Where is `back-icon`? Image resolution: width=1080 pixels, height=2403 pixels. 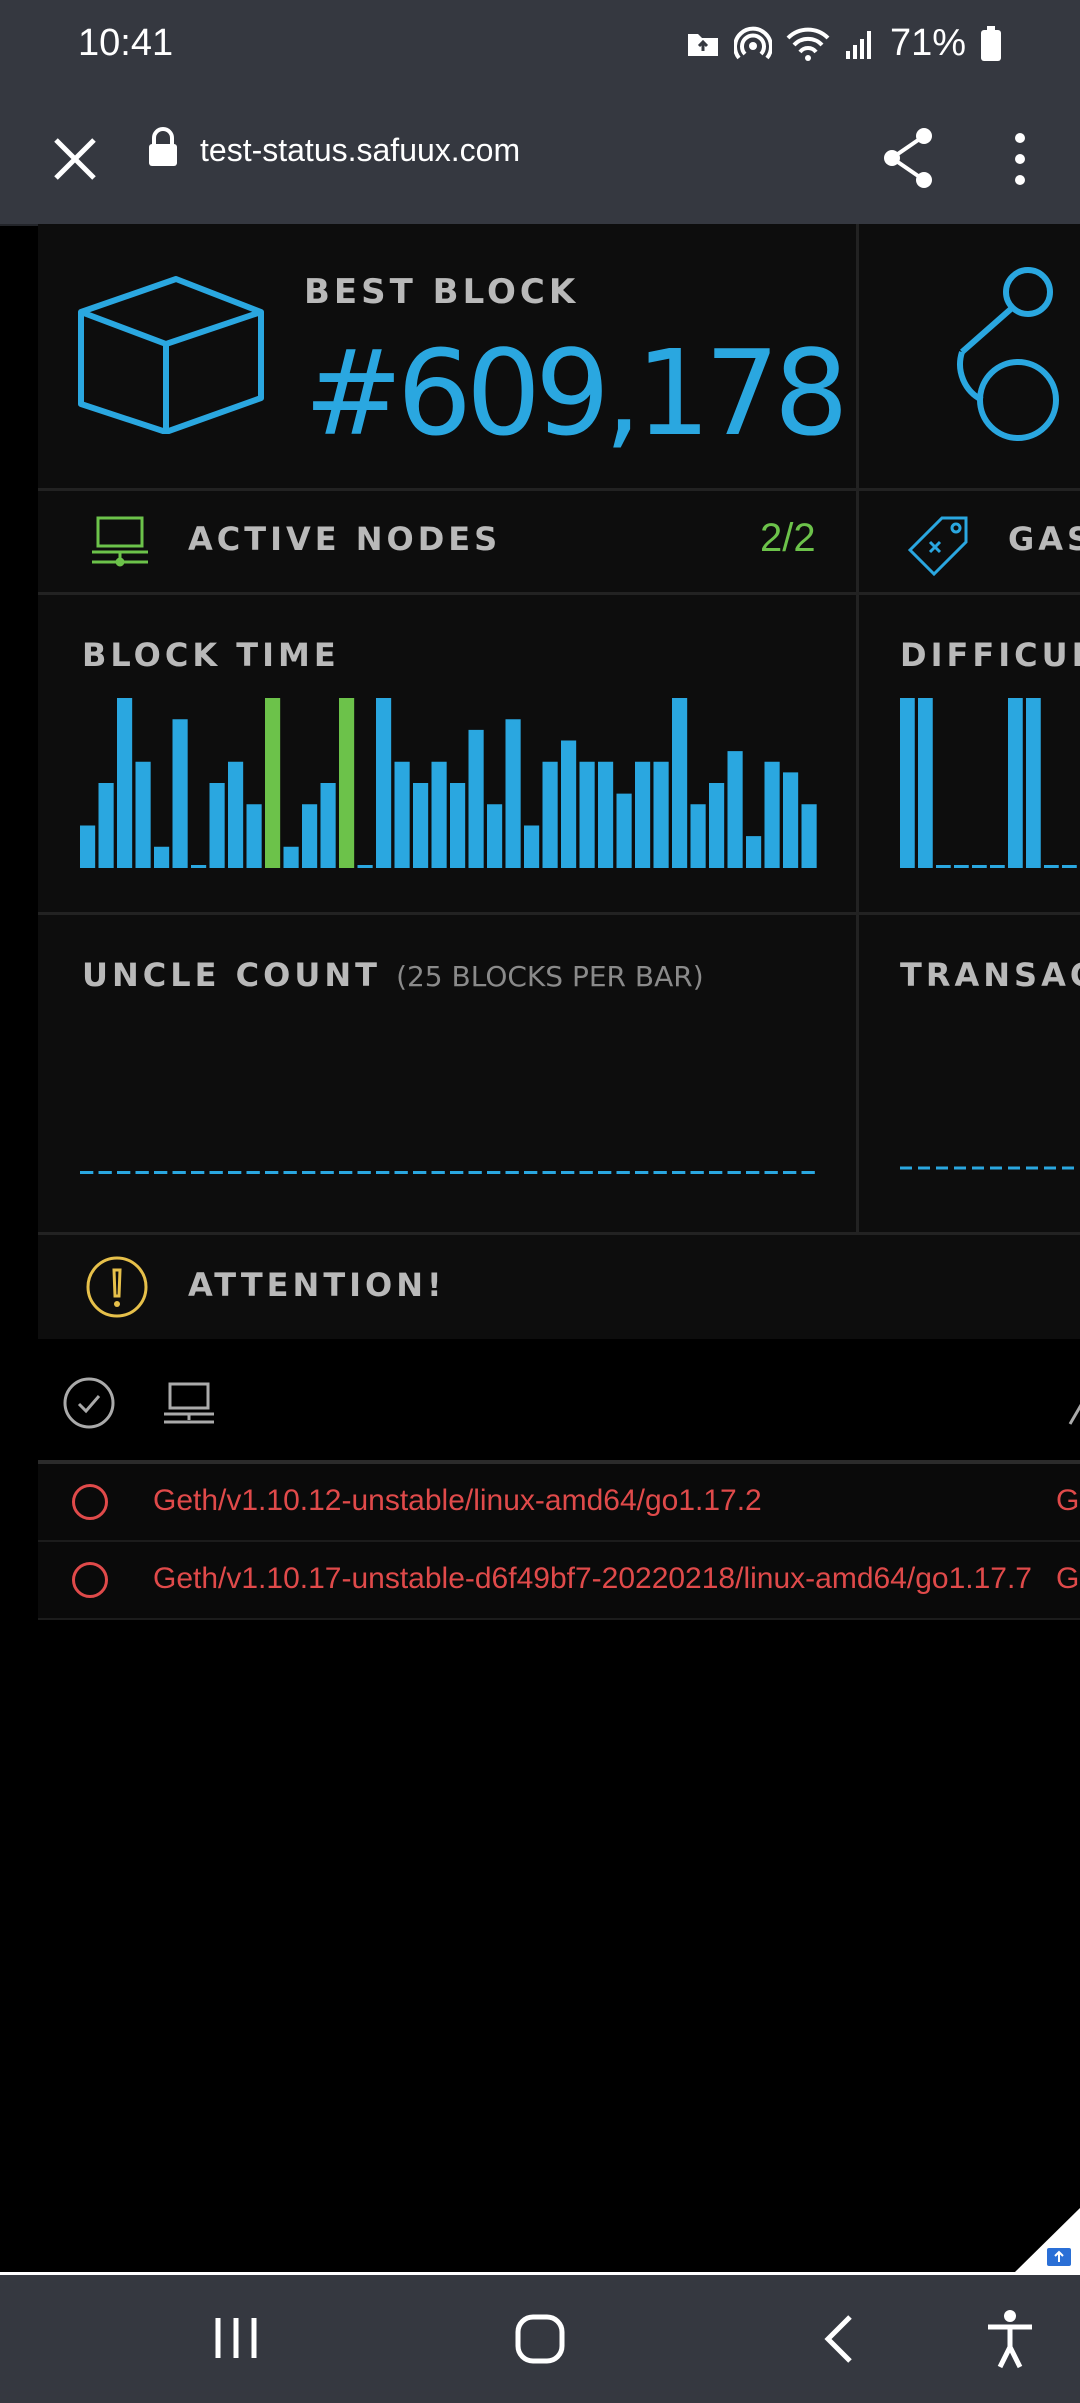 back-icon is located at coordinates (840, 2339).